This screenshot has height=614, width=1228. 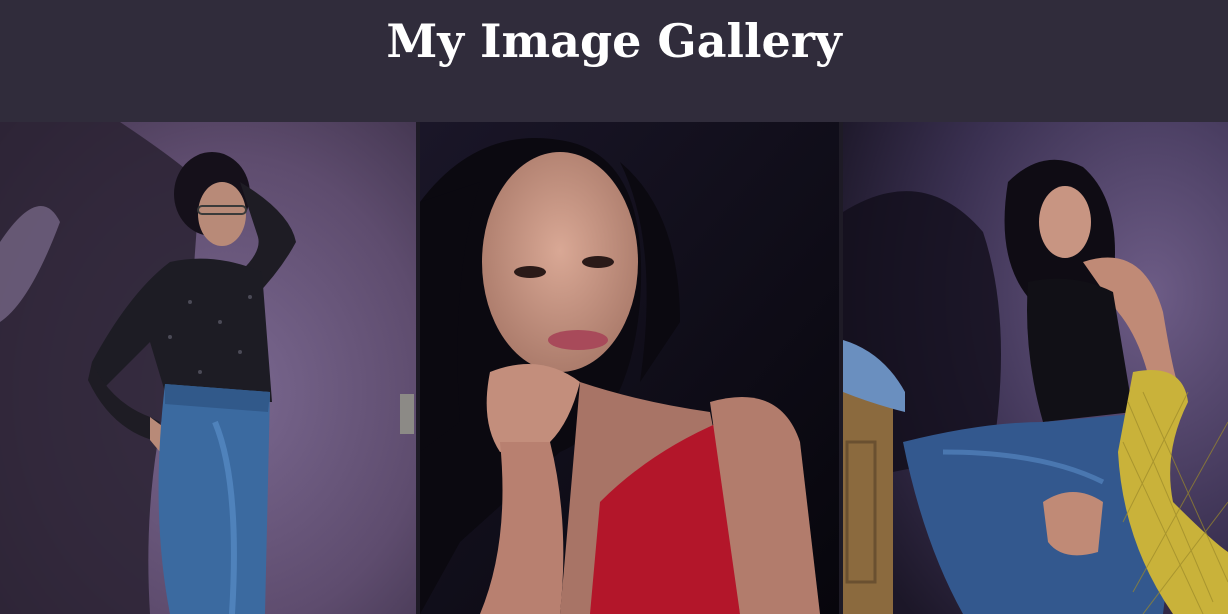 What do you see at coordinates (614, 41) in the screenshot?
I see `page-title: My Image Gallery` at bounding box center [614, 41].